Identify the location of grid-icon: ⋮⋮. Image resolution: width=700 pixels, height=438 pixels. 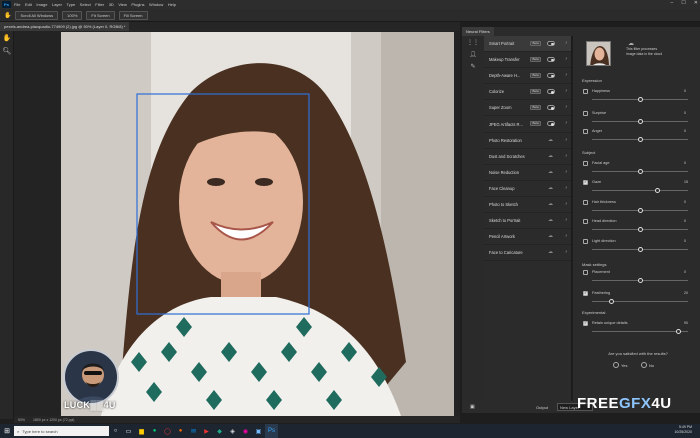
(473, 42).